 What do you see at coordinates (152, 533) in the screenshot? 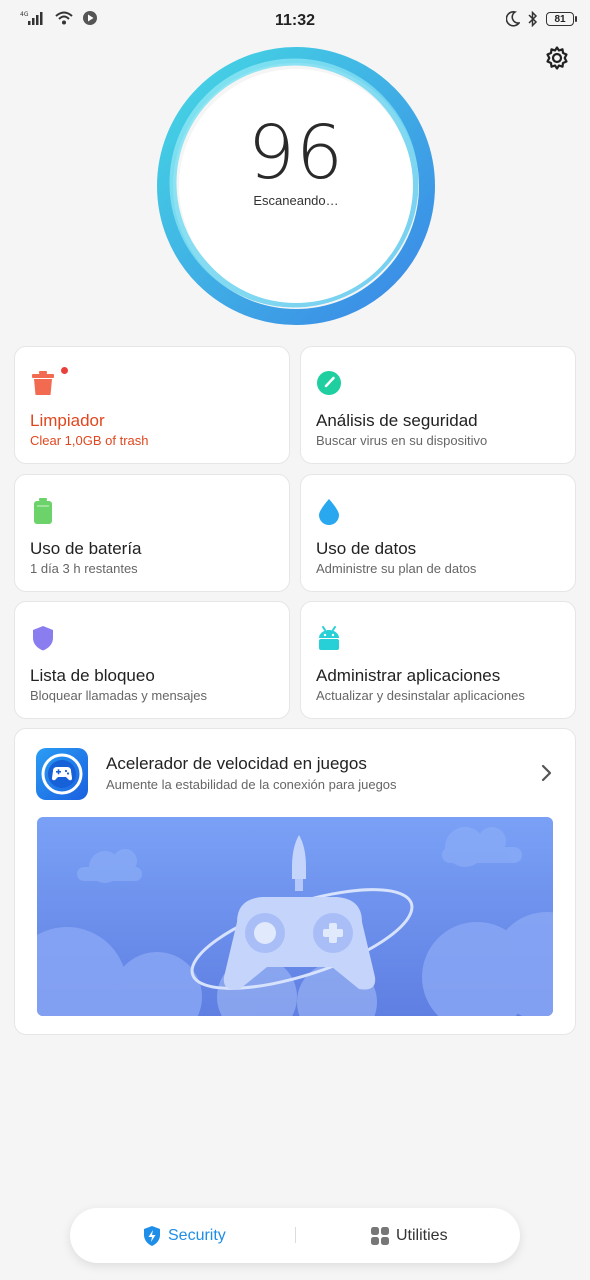
I see `battery-card: Uso de batería 1 día 3 h restantes` at bounding box center [152, 533].